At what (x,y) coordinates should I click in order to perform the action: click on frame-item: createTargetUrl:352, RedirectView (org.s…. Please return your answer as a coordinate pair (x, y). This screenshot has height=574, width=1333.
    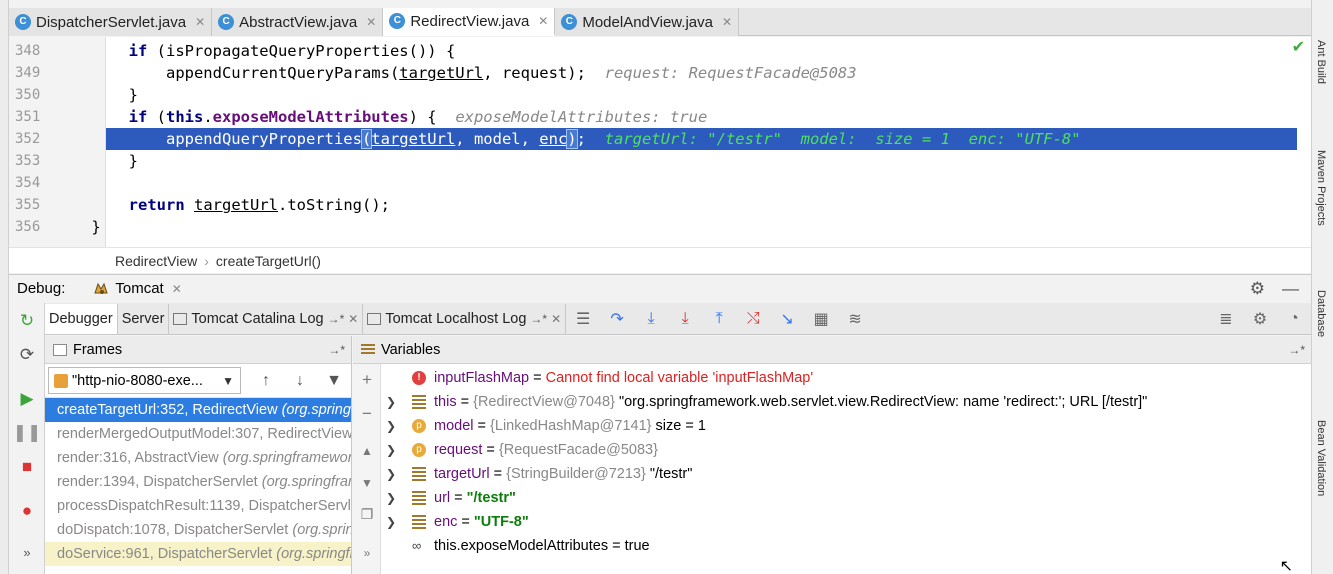
    Looking at the image, I should click on (198, 410).